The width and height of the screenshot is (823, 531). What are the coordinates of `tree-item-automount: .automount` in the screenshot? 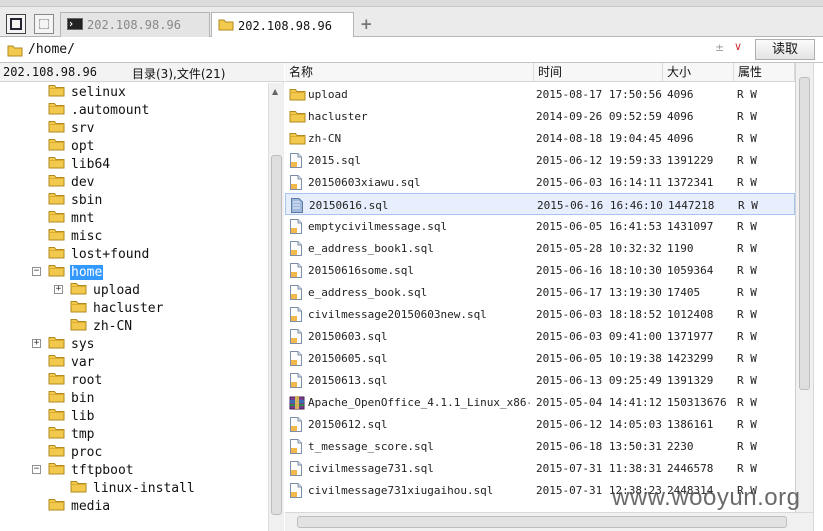 It's located at (99, 110).